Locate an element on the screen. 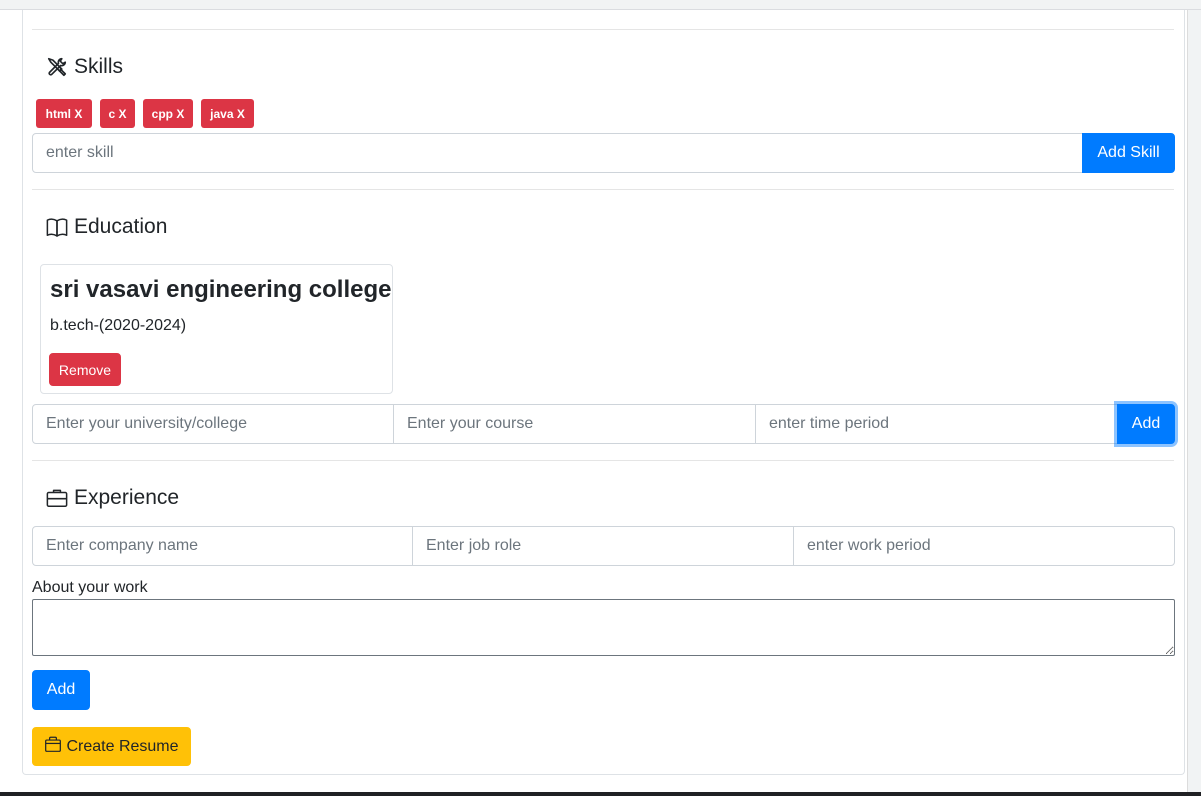 This screenshot has width=1201, height=796. skills-heading: Skills is located at coordinates (84, 67).